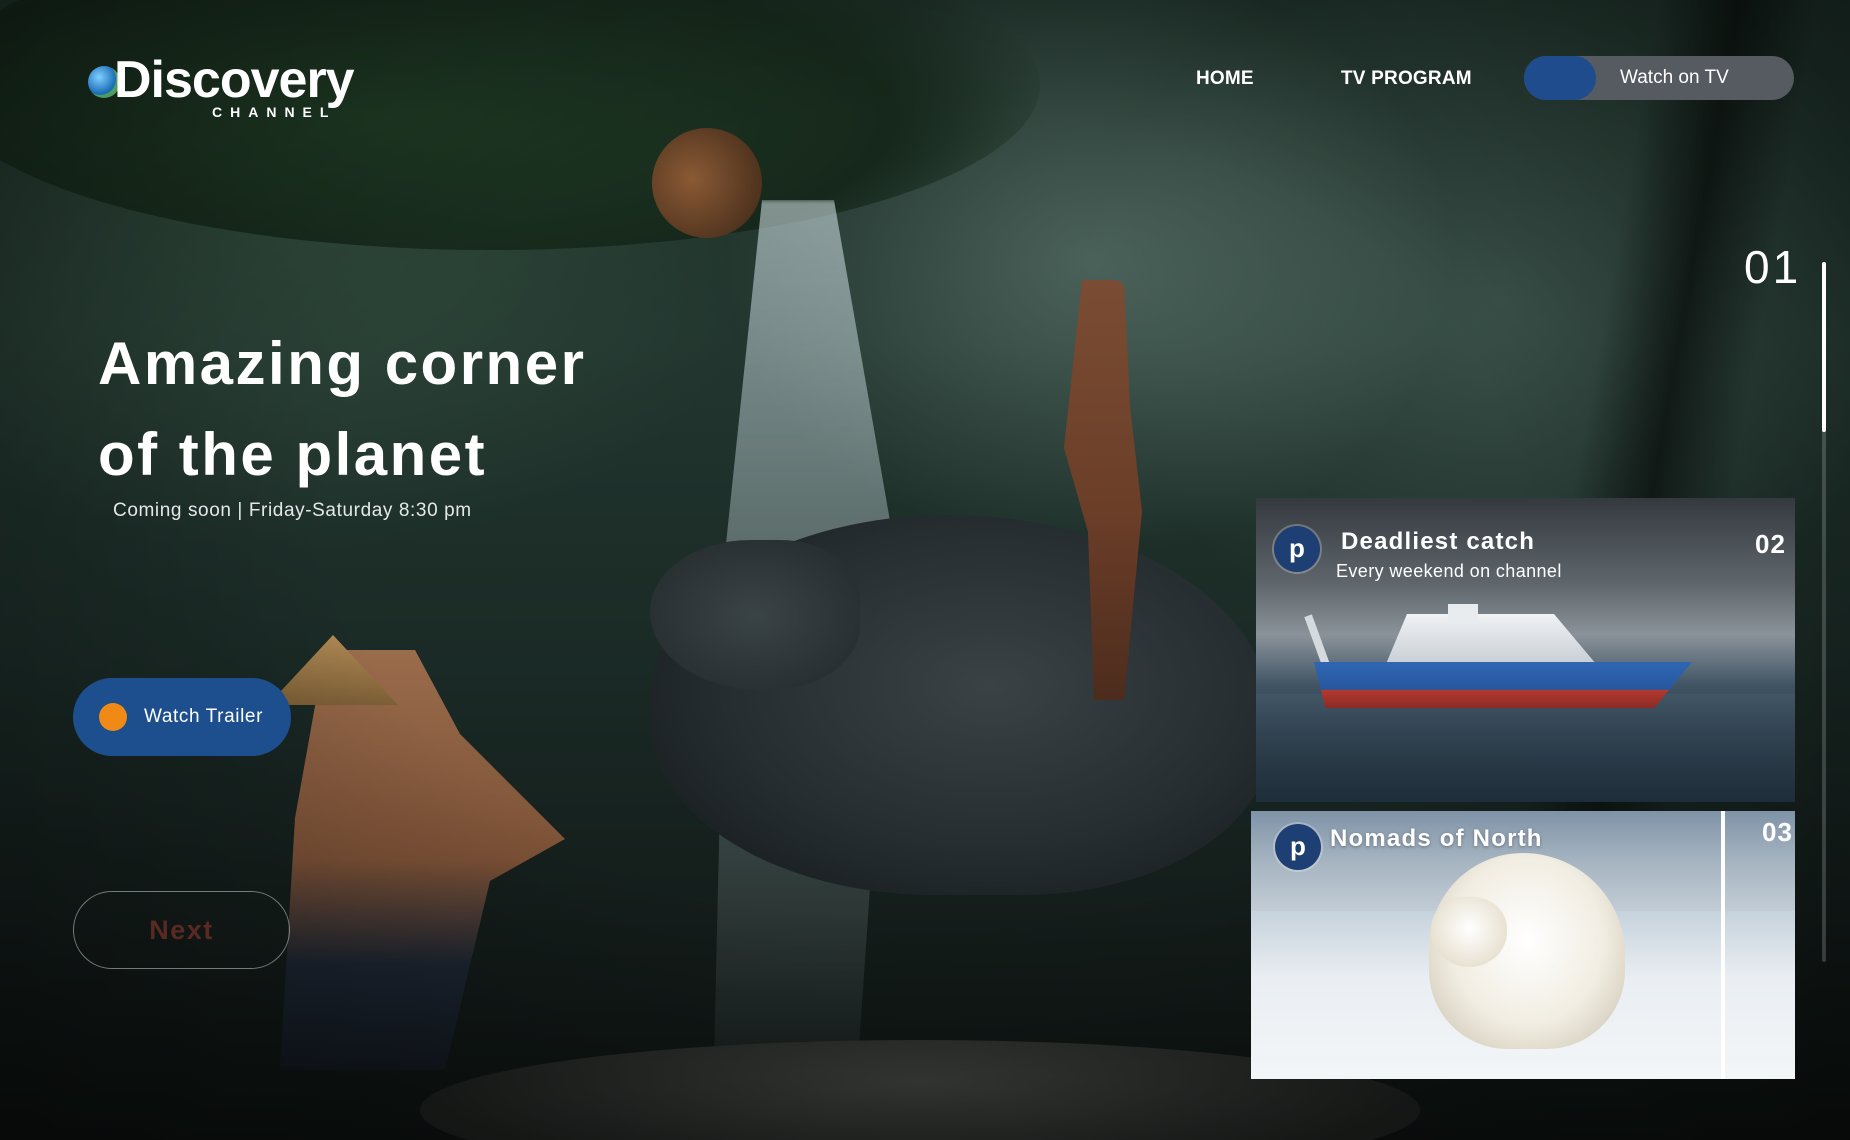 The image size is (1850, 1140). Describe the element at coordinates (342, 363) in the screenshot. I see `hero-title-line-1: Amazing corner` at that location.